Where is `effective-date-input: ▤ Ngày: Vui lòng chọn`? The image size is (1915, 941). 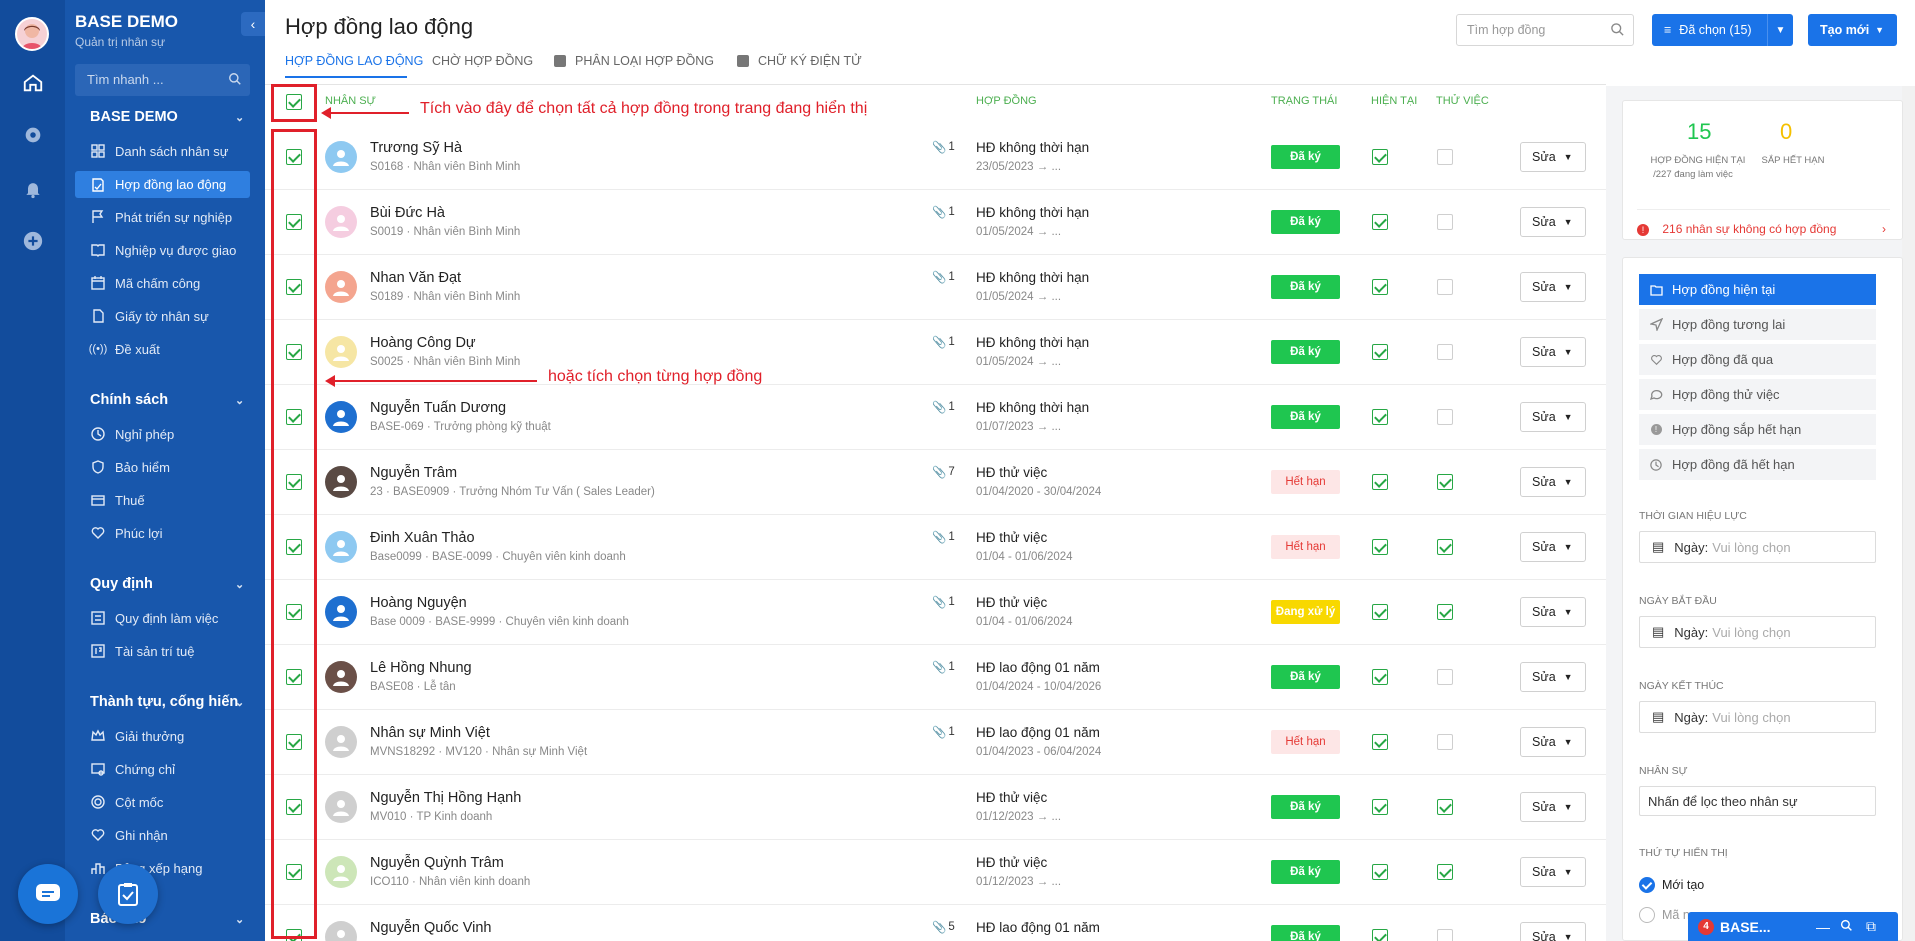
effective-date-input: ▤ Ngày: Vui lòng chọn is located at coordinates (1757, 547).